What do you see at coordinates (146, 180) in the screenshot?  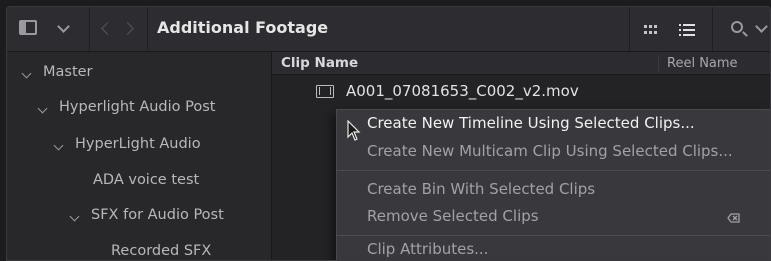 I see `sidebar-item-label: ADA voice test` at bounding box center [146, 180].